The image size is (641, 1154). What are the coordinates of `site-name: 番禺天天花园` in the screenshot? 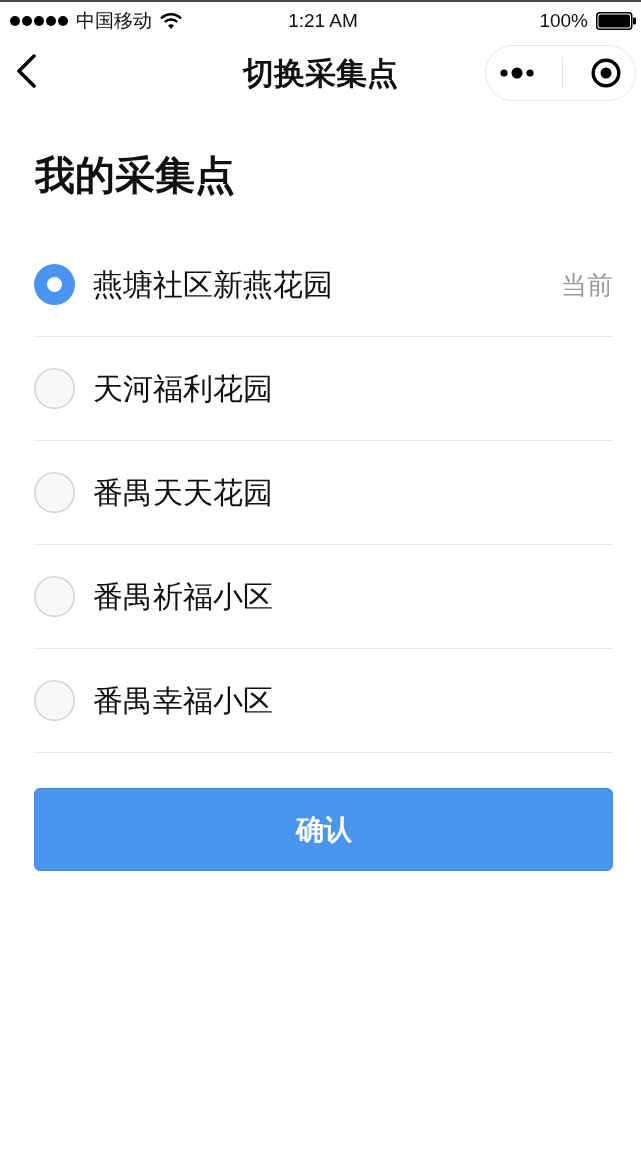 It's located at (183, 492).